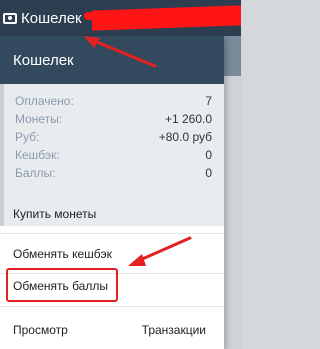 The image size is (320, 349). I want to click on annotation-highlight-box, so click(62, 285).